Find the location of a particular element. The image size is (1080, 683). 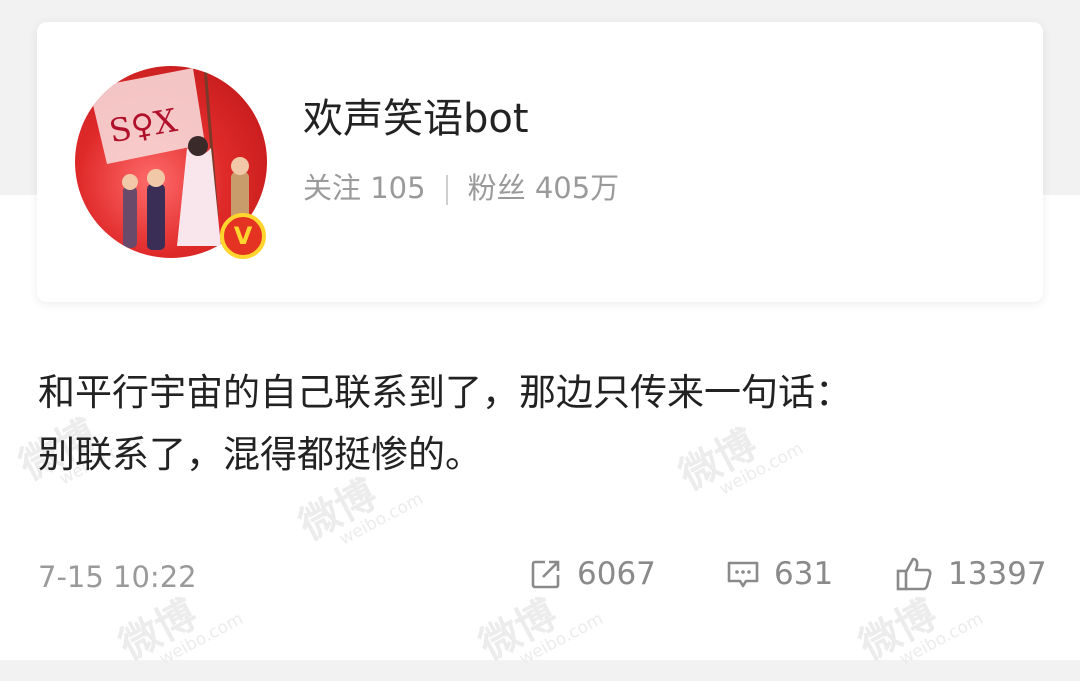

comment-count: 631 is located at coordinates (804, 574).